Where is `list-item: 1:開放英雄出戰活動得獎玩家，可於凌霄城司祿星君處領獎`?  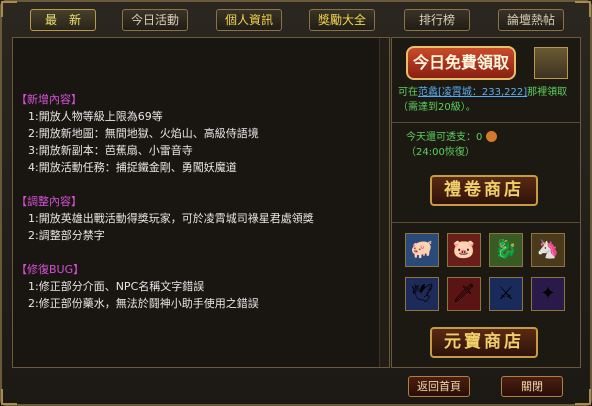 list-item: 1:開放英雄出戰活動得獎玩家，可於凌霄城司祿星君處領獎 is located at coordinates (171, 218).